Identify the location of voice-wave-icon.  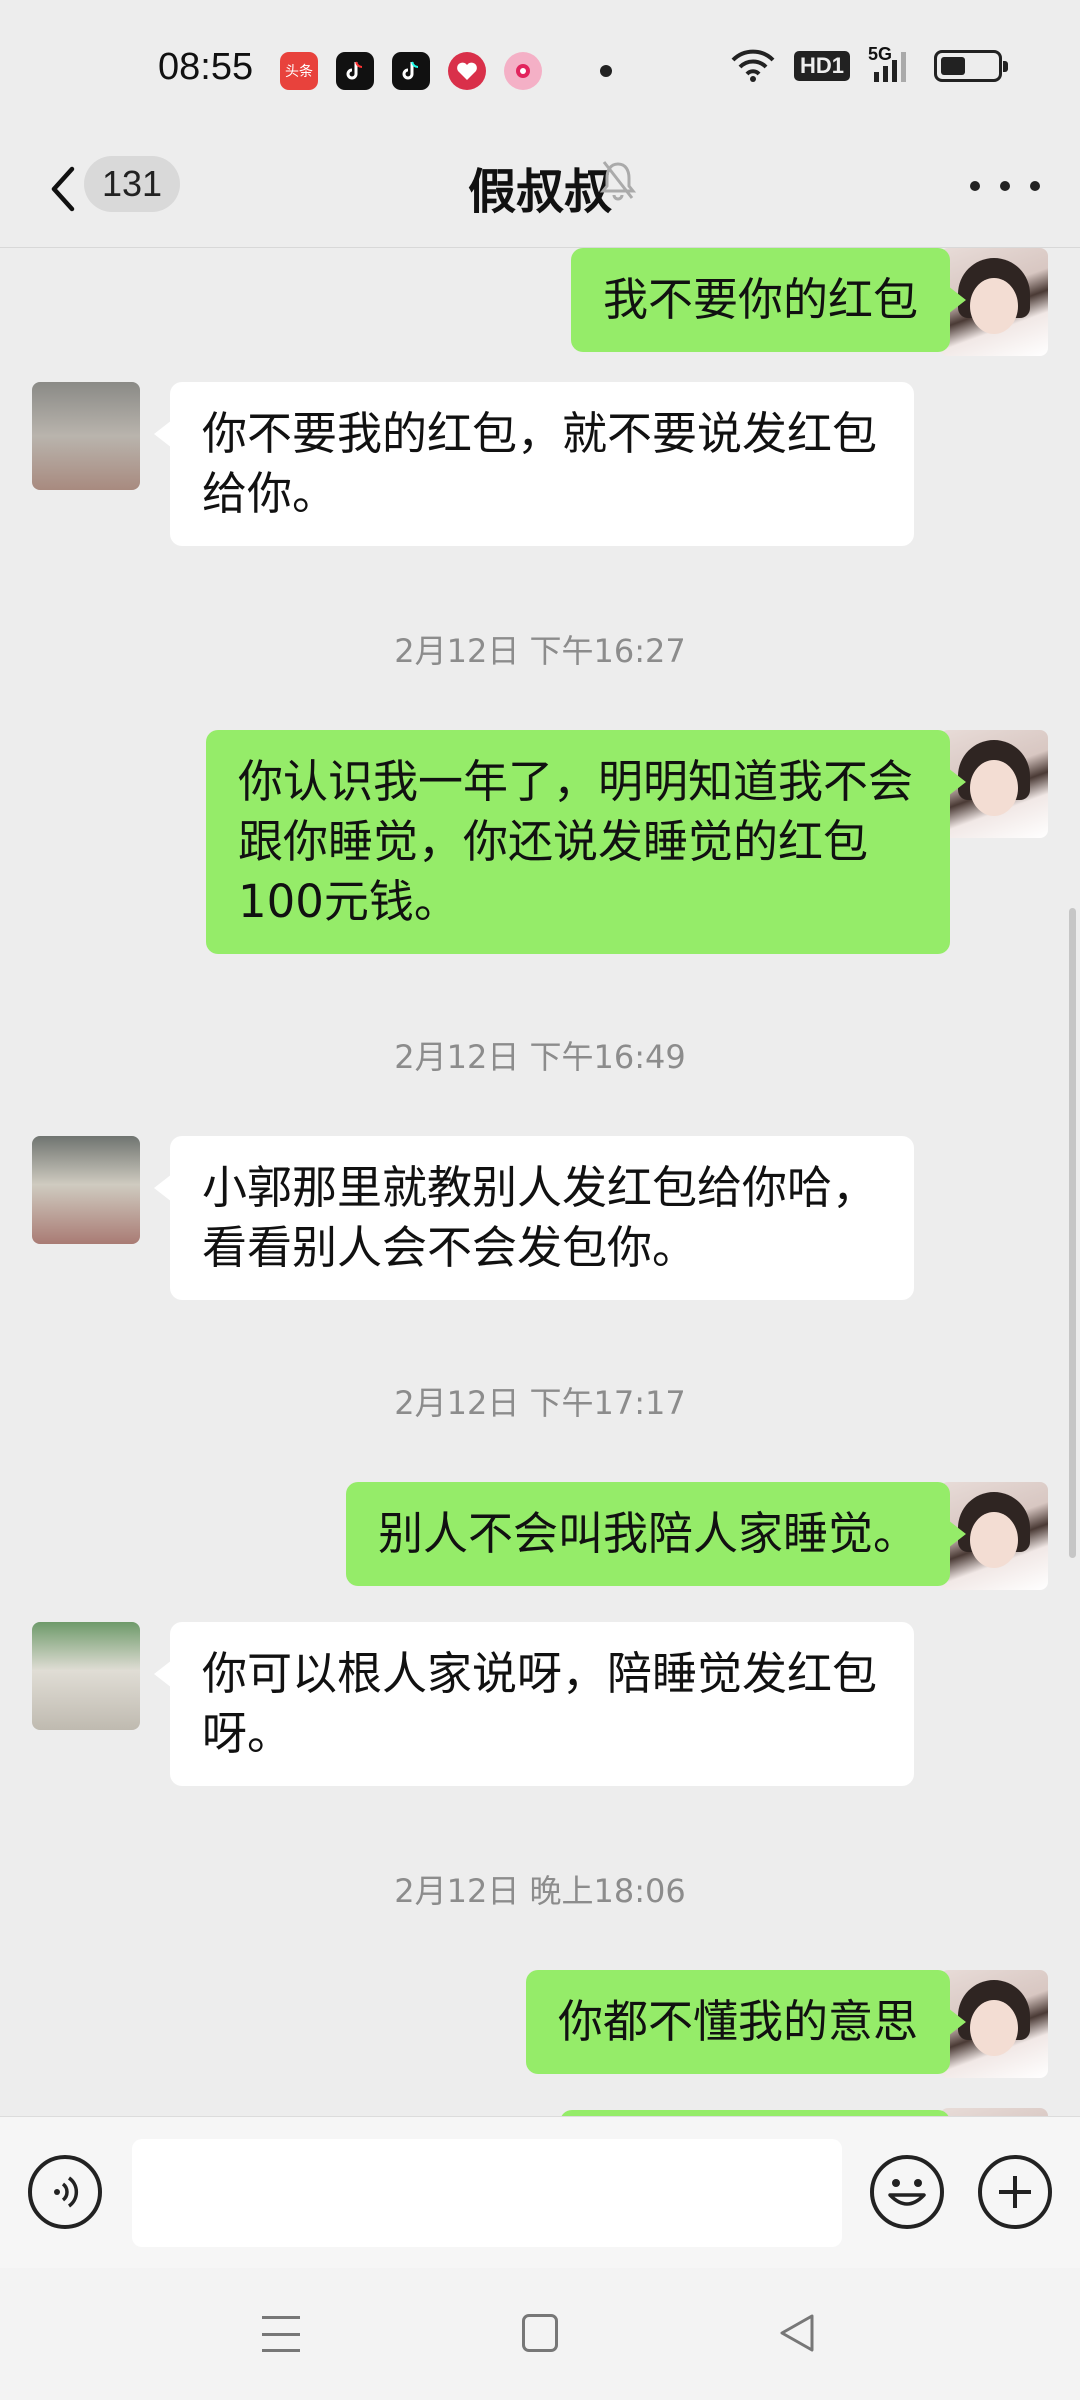
(66, 2192).